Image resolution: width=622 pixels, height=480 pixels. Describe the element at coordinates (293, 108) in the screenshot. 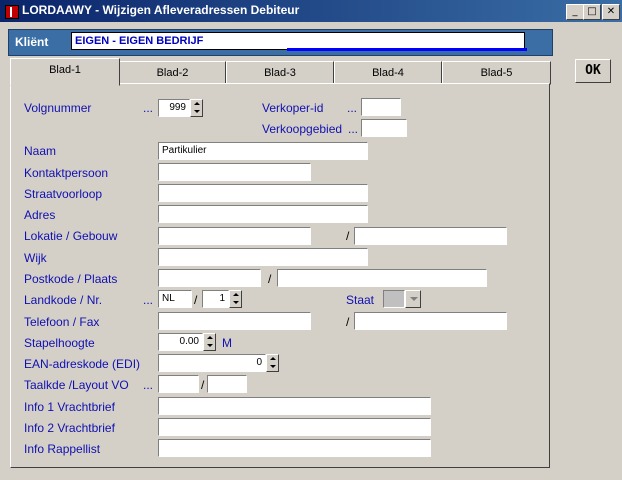

I see `verkoper-label: Verkoper-id` at that location.